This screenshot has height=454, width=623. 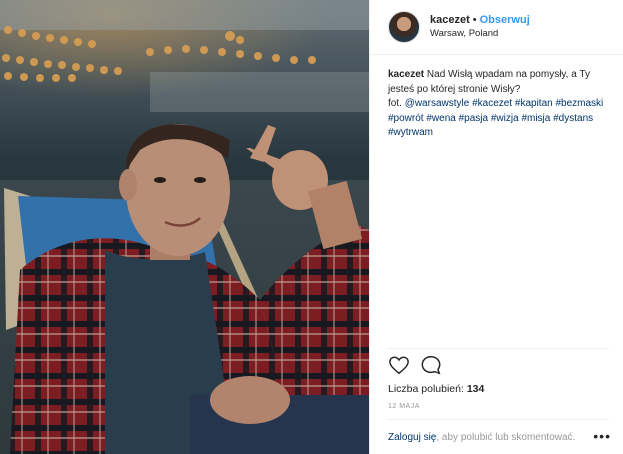 I want to click on more-options-icon: •••, so click(x=602, y=436).